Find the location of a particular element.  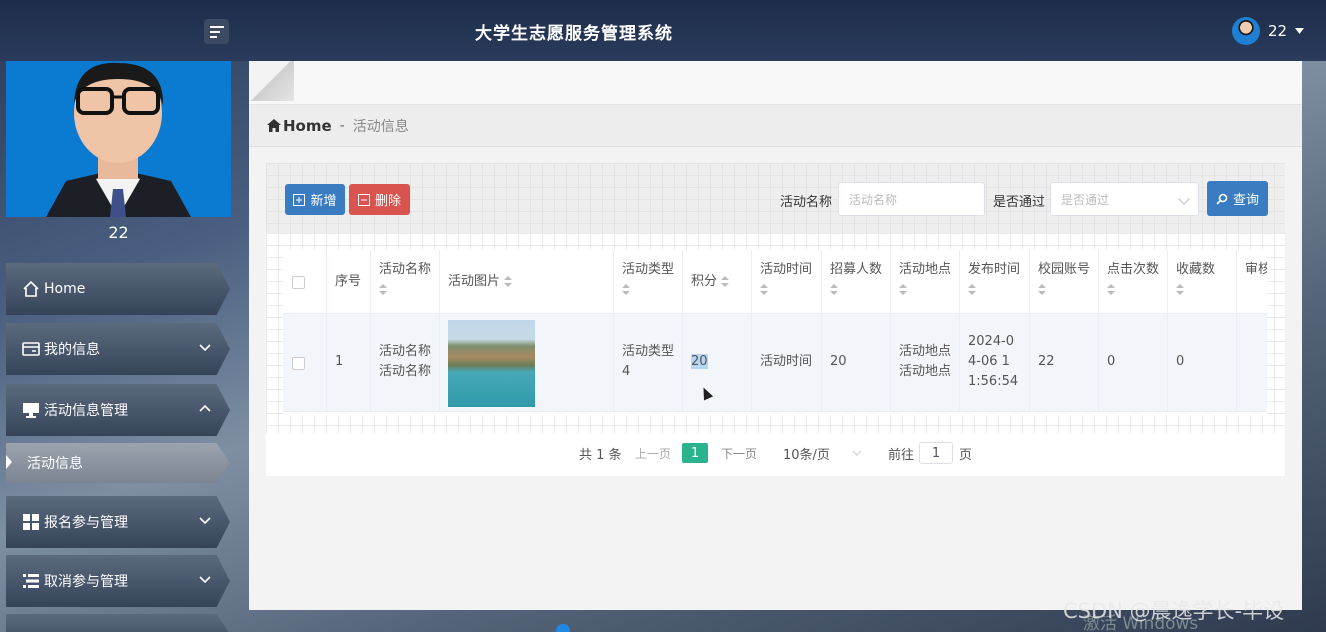

prev-page-button: 上一页 is located at coordinates (653, 453).